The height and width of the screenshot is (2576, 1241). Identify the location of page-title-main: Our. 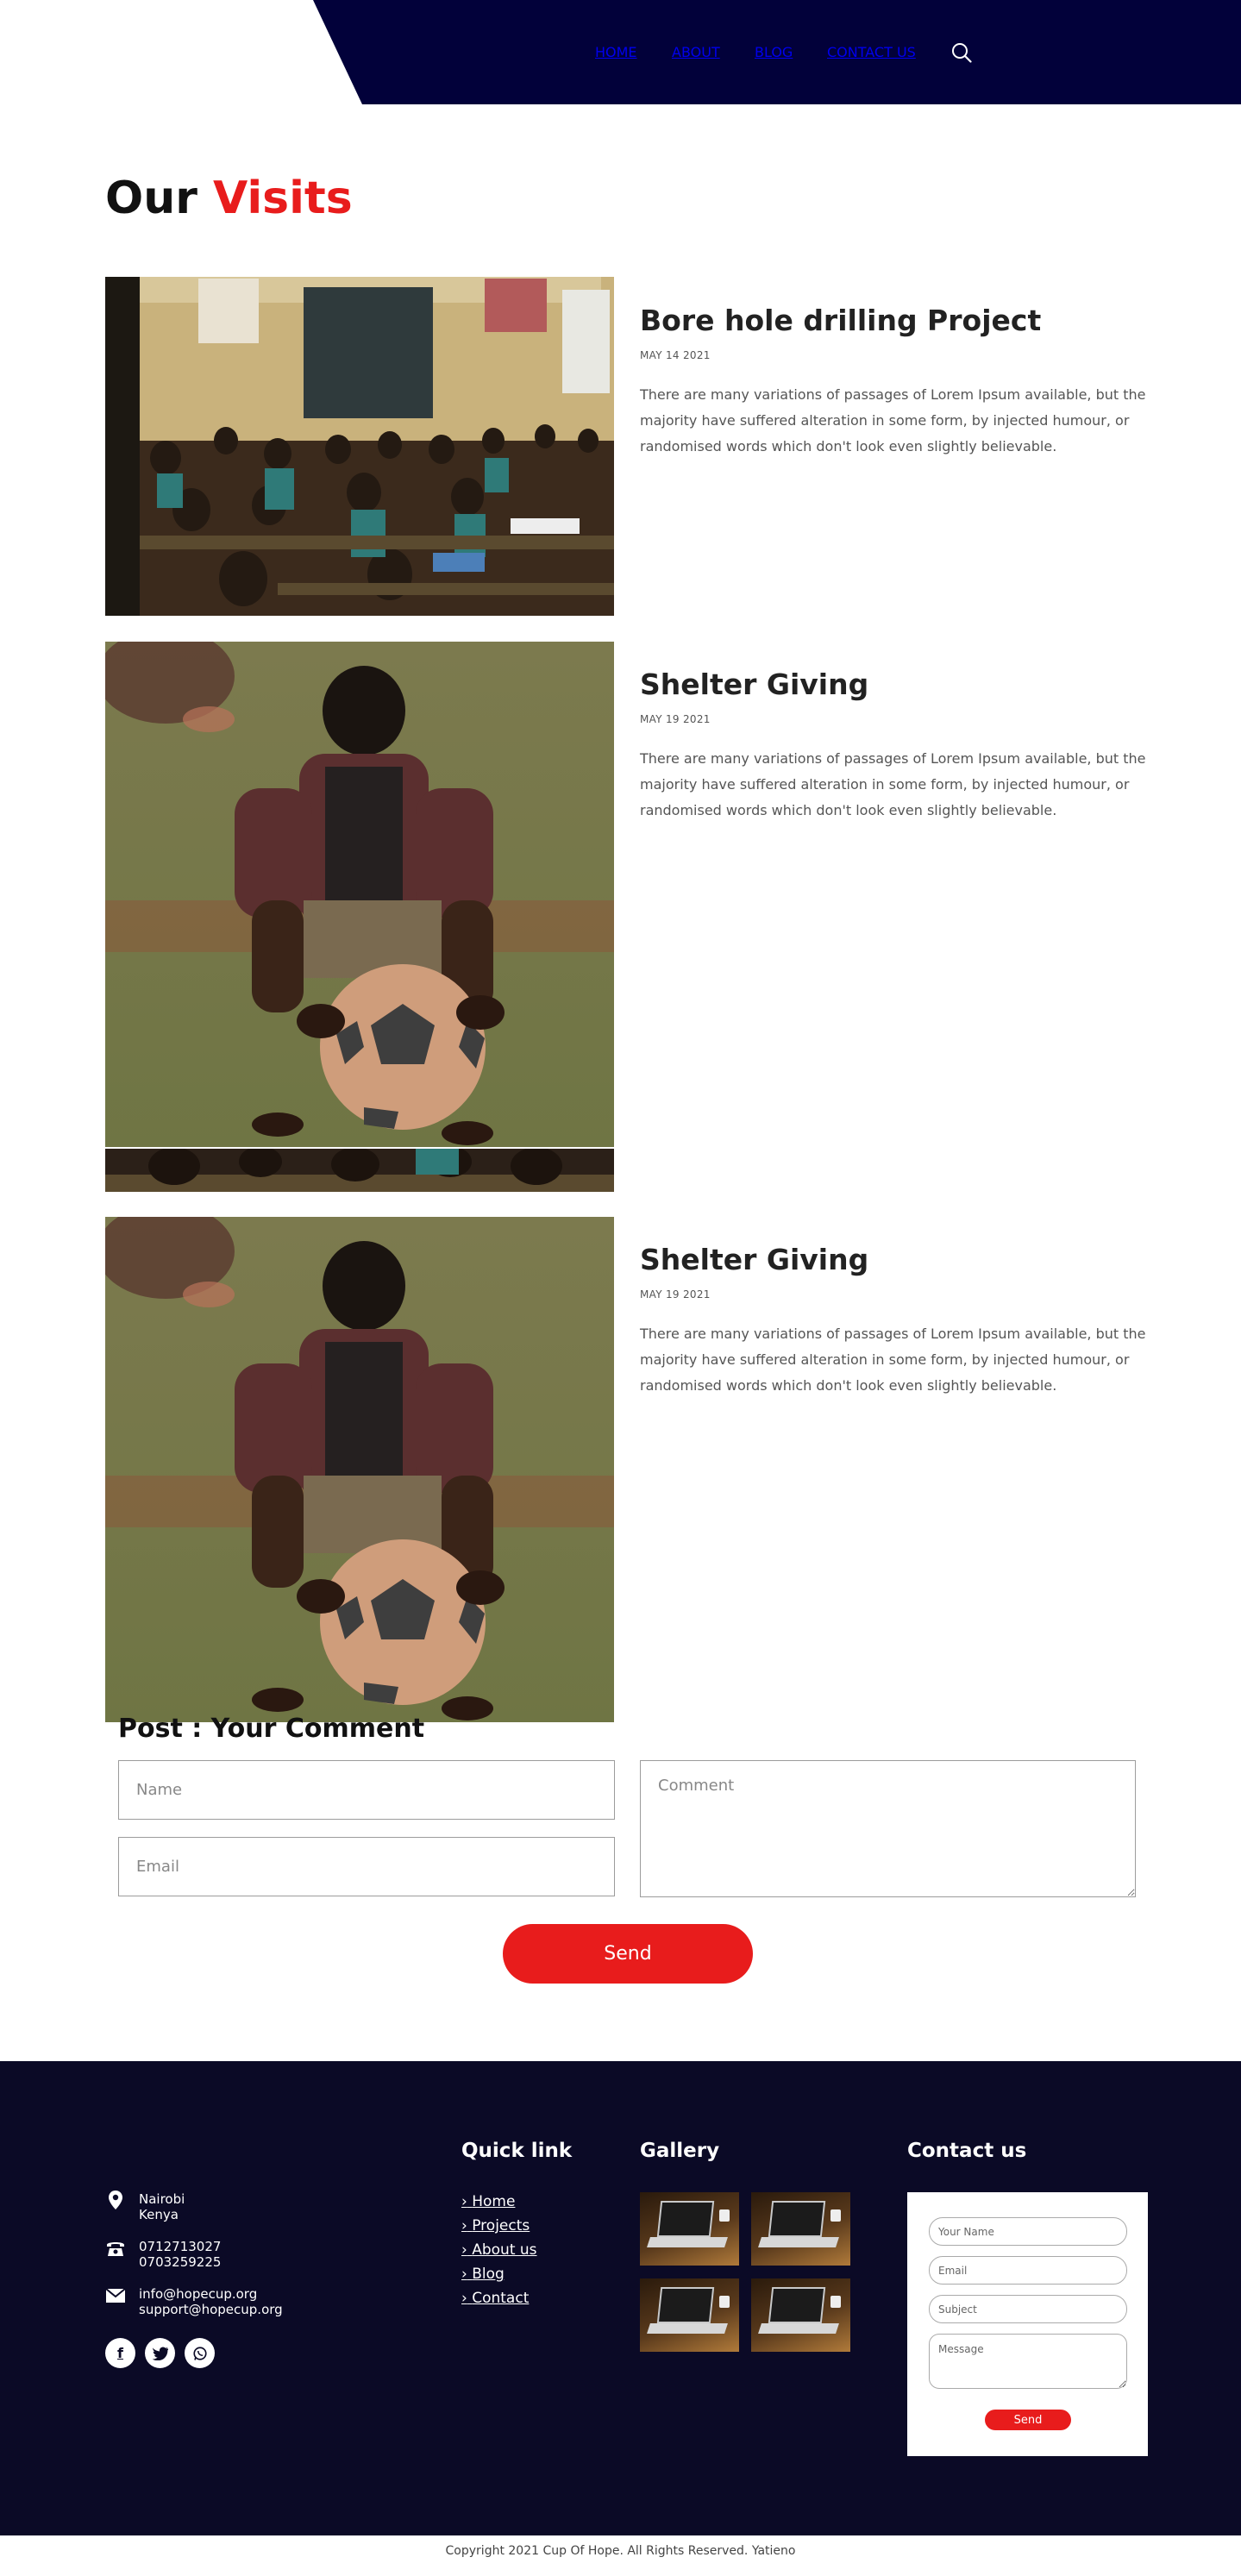
(151, 198).